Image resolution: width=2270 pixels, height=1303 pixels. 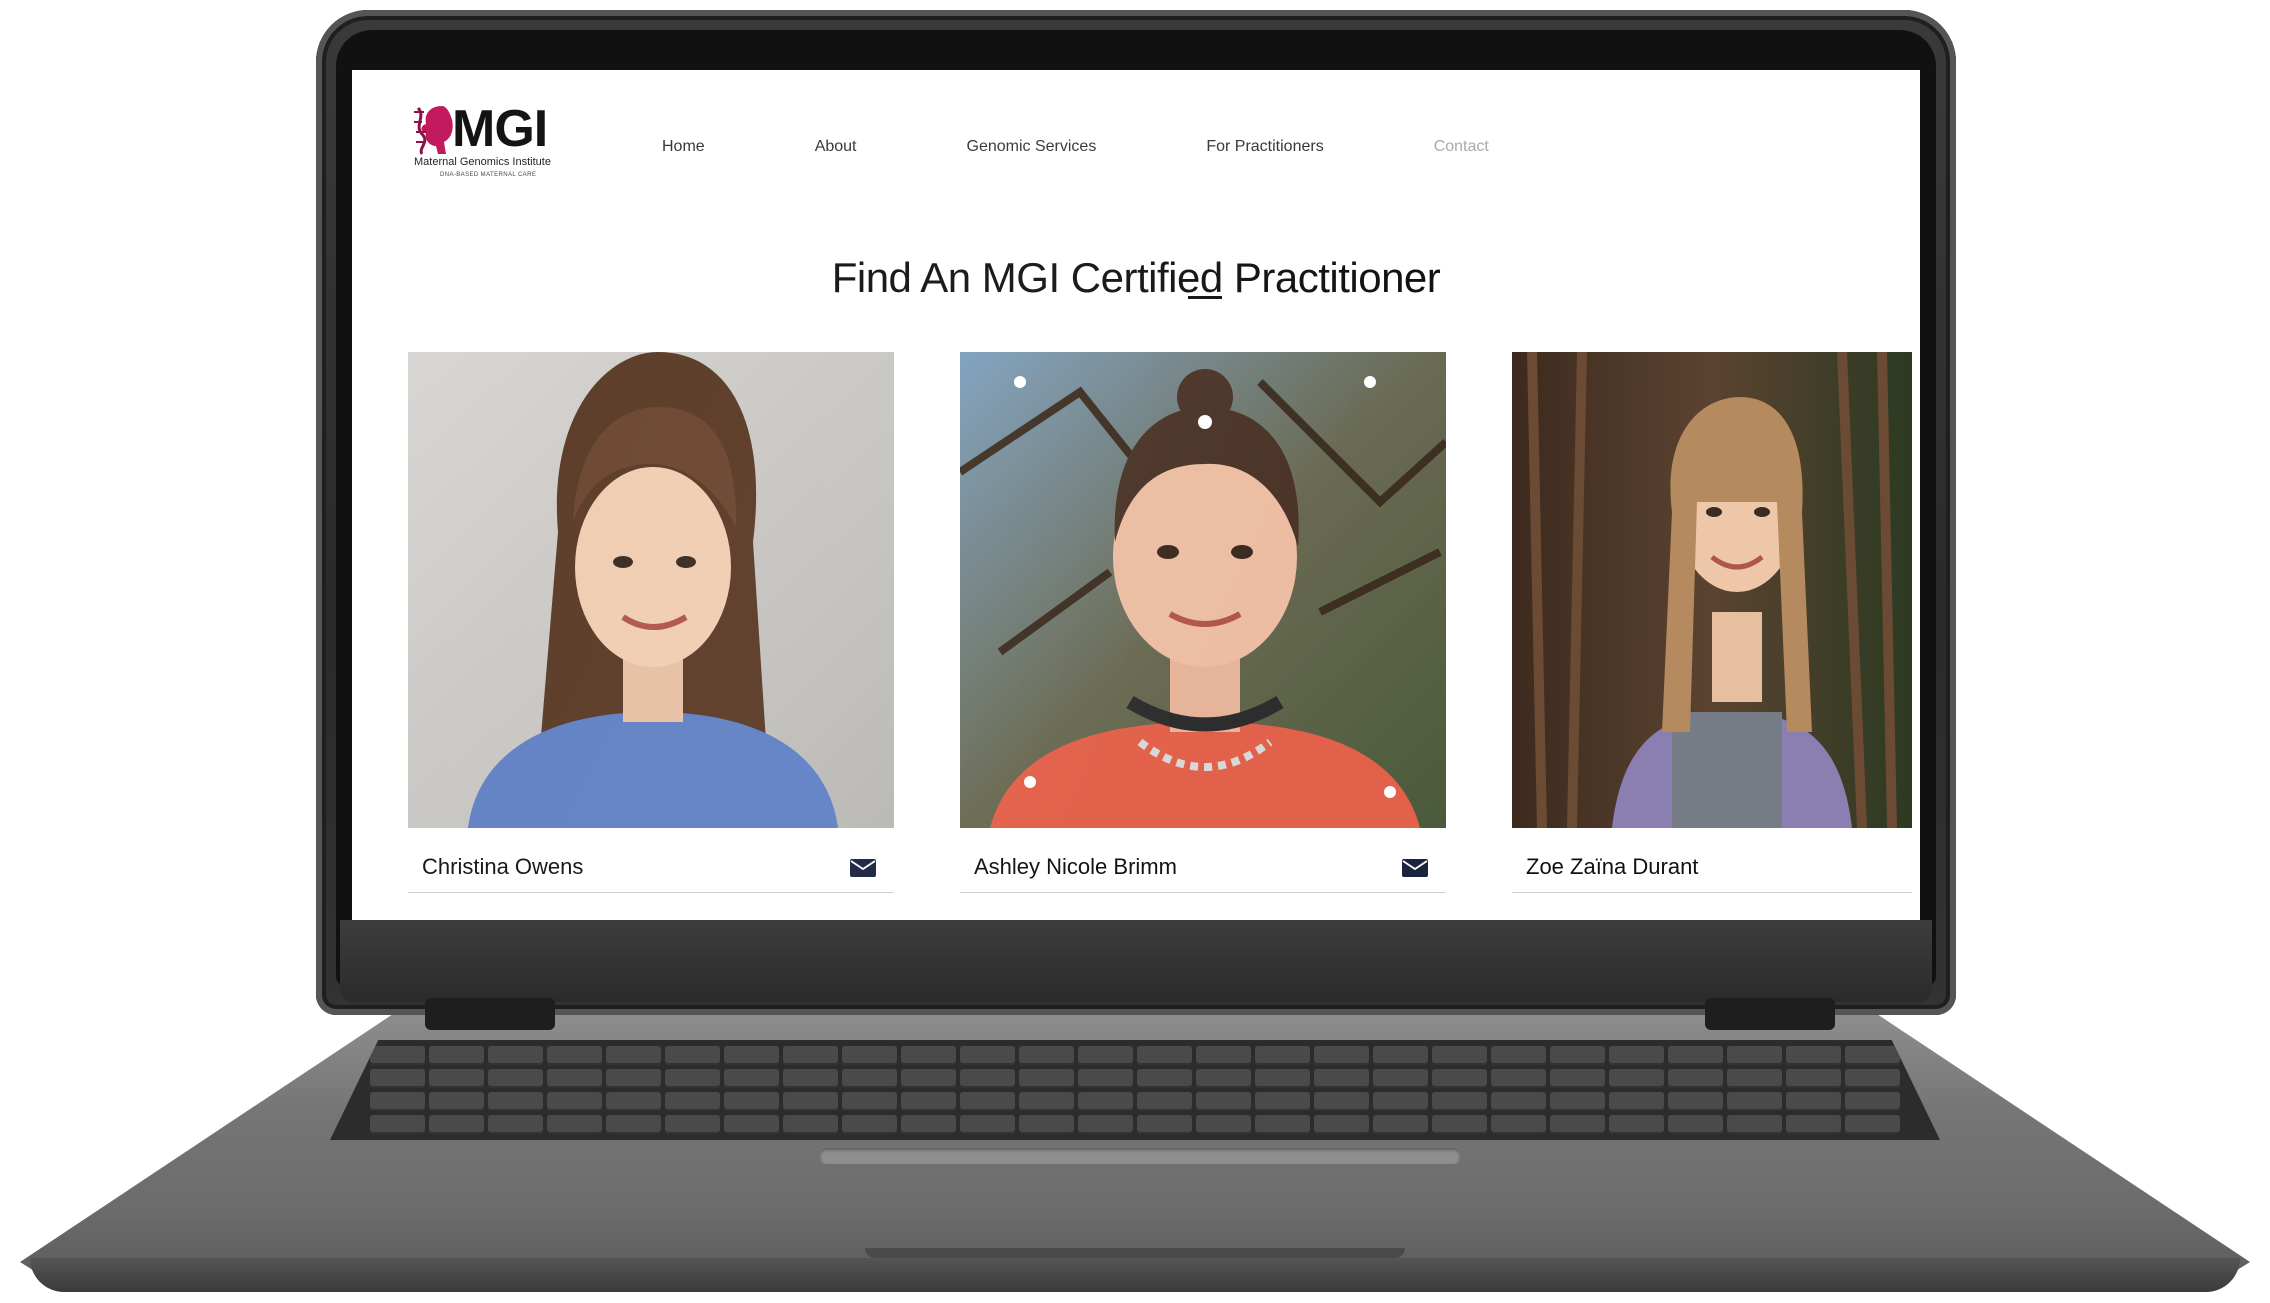 I want to click on practitioner-card: Ashley Nicole Brimm, so click(x=1203, y=632).